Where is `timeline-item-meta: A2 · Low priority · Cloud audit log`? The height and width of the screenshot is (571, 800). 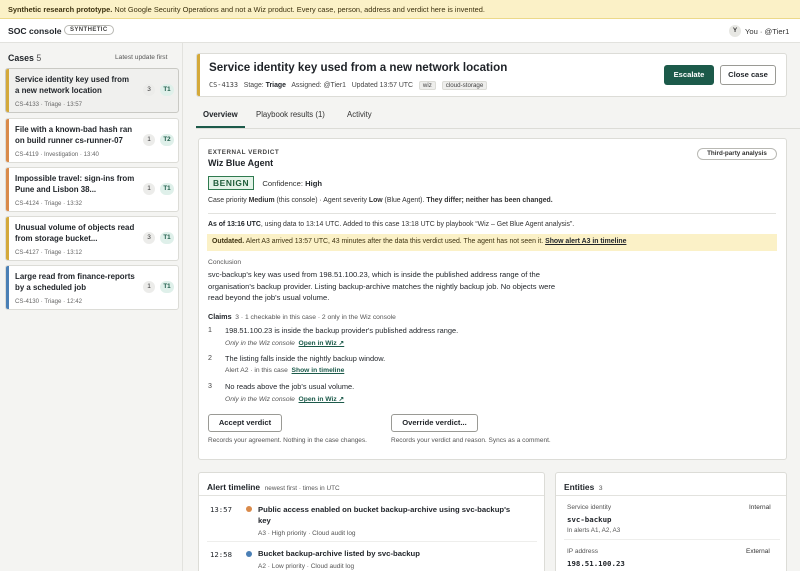 timeline-item-meta: A2 · Low priority · Cloud audit log is located at coordinates (306, 566).